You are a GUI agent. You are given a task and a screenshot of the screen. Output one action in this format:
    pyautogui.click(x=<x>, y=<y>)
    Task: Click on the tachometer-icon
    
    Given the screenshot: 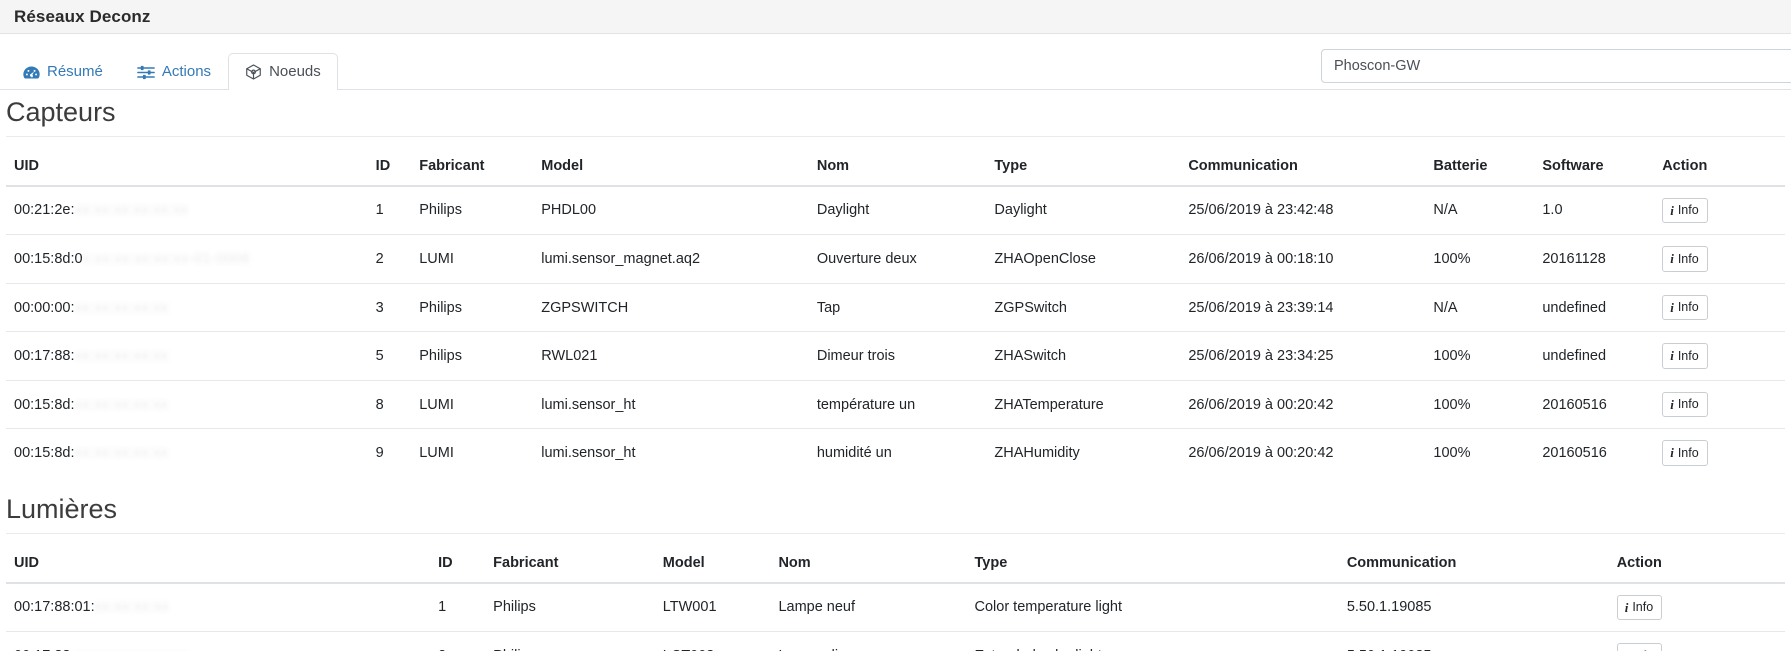 What is the action you would take?
    pyautogui.click(x=31, y=72)
    